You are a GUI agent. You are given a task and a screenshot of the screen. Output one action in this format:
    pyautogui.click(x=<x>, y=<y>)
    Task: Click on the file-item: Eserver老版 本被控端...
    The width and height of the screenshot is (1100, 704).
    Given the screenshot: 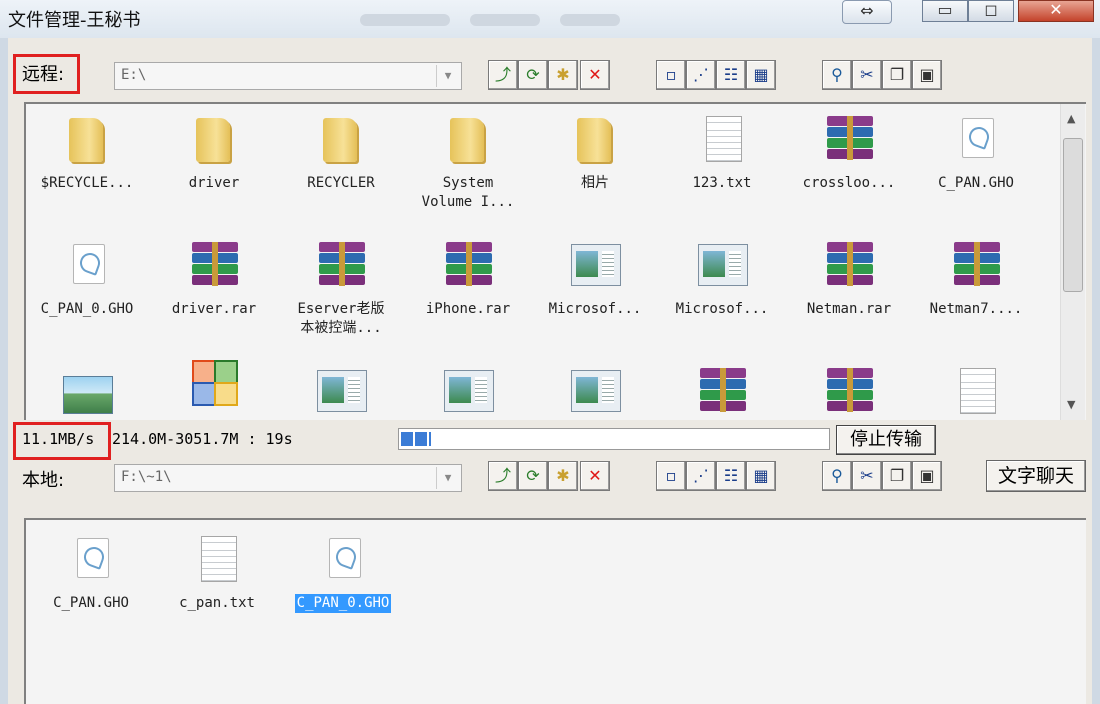 What is the action you would take?
    pyautogui.click(x=341, y=289)
    